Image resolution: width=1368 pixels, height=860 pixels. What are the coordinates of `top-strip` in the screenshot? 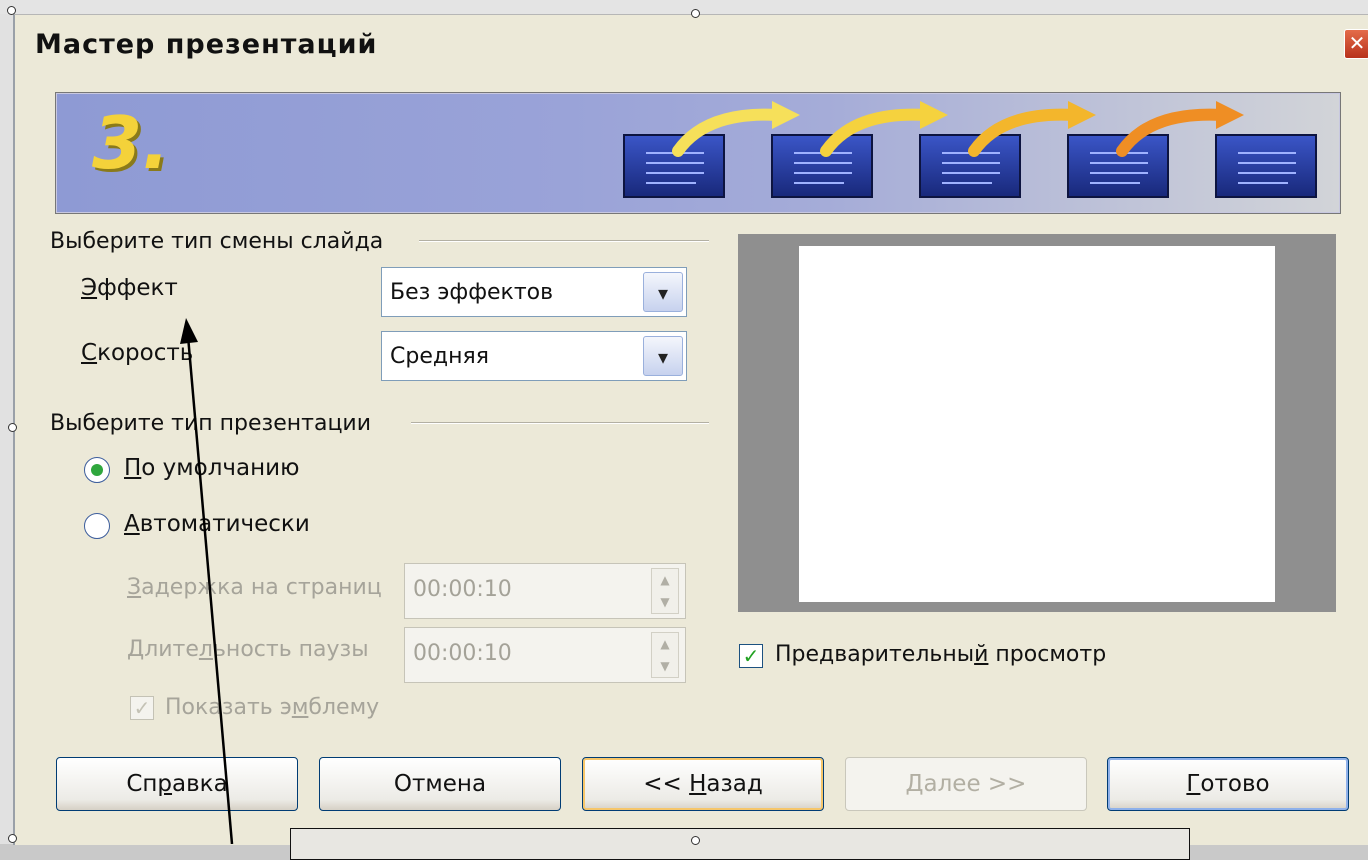 It's located at (684, 7).